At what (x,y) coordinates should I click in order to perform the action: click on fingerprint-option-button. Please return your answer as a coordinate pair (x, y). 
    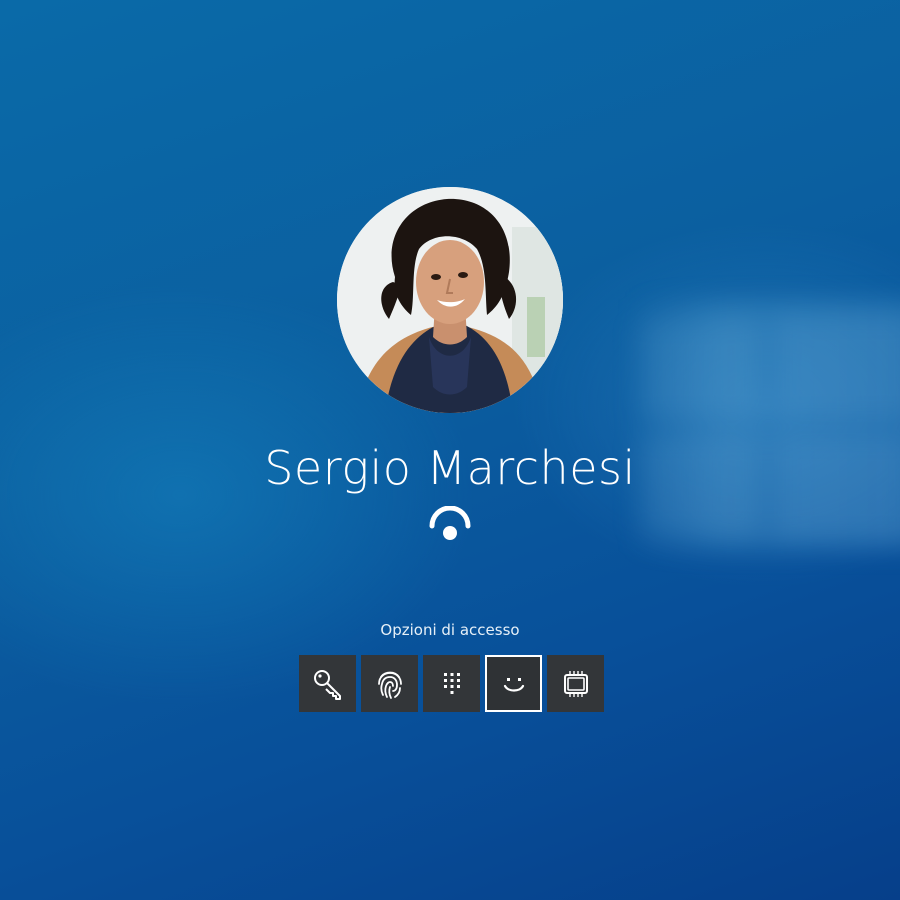
    Looking at the image, I should click on (389, 683).